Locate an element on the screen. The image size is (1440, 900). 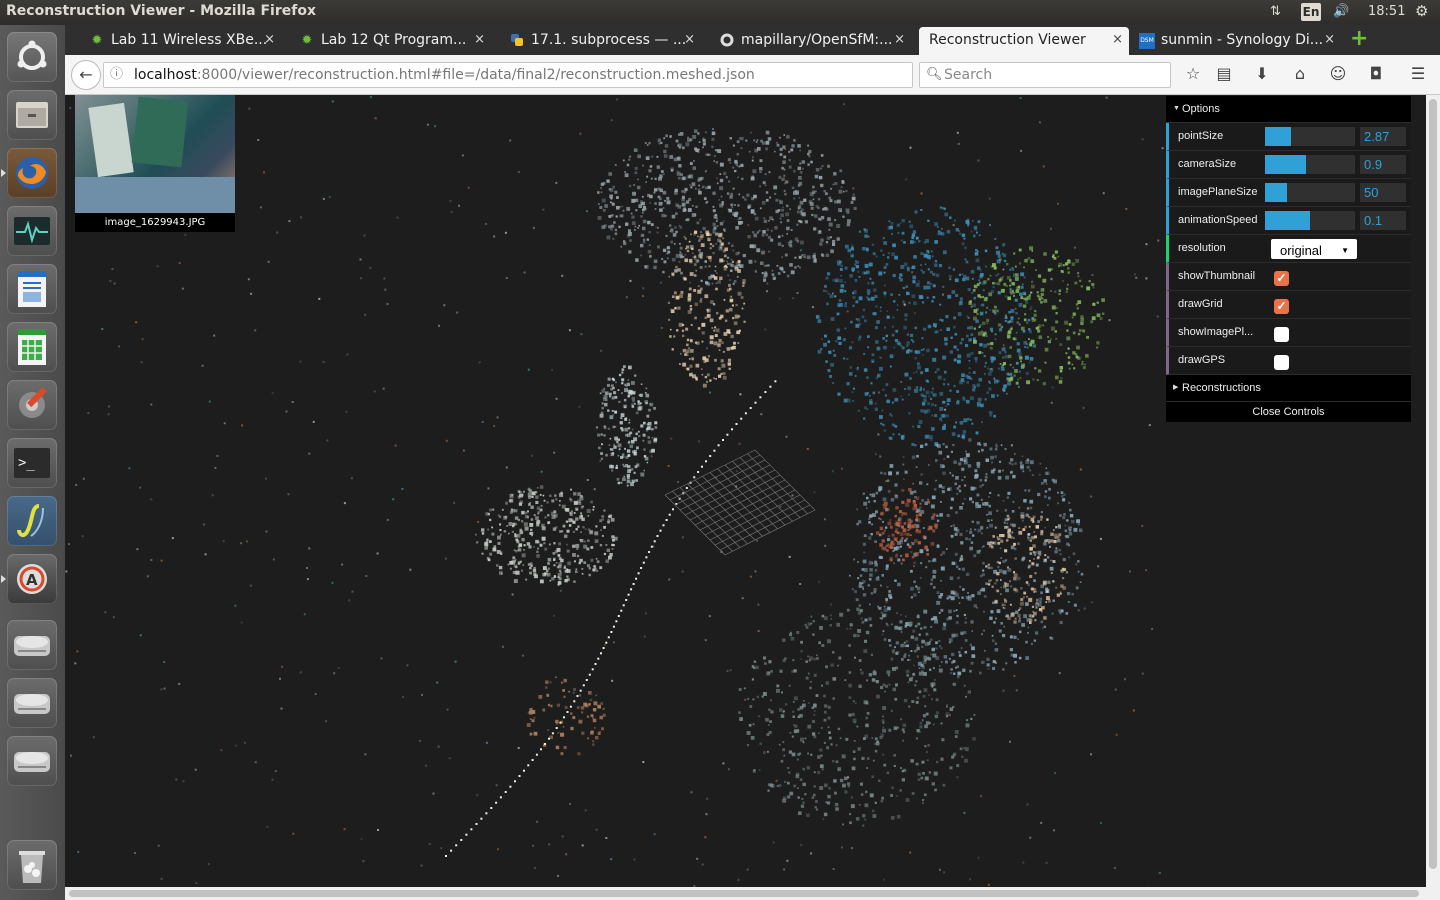
draw-grid-checkbox: ✓ is located at coordinates (1281, 306).